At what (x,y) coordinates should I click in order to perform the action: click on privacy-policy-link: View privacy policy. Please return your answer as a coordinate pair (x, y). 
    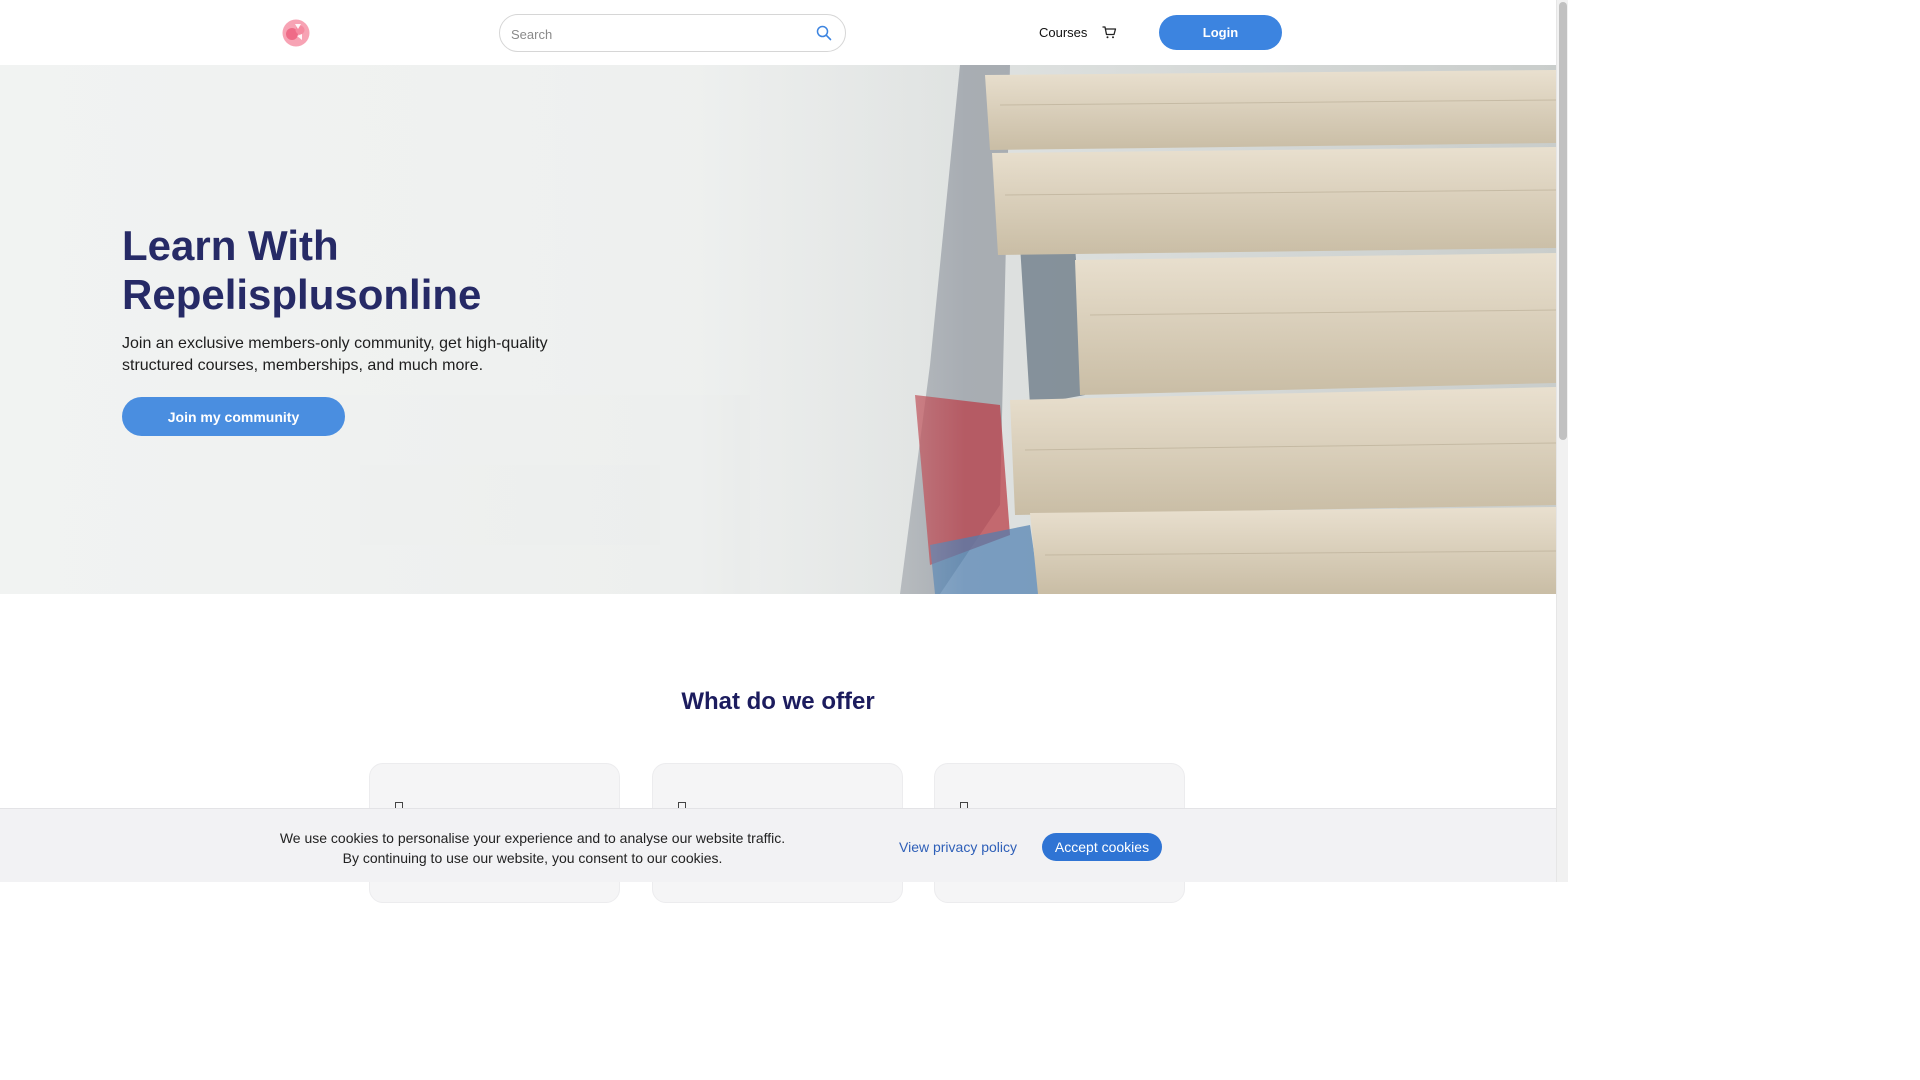
    Looking at the image, I should click on (958, 847).